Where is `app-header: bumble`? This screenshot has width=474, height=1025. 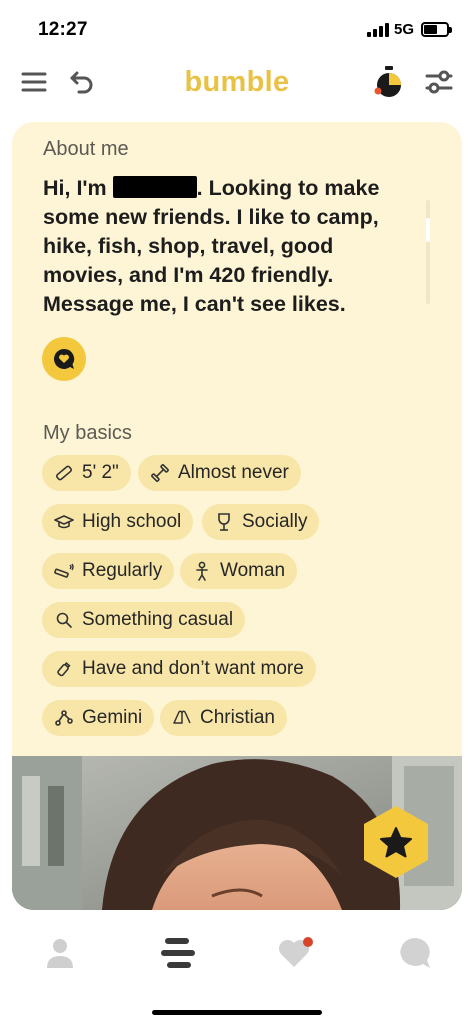
app-header: bumble is located at coordinates (237, 86).